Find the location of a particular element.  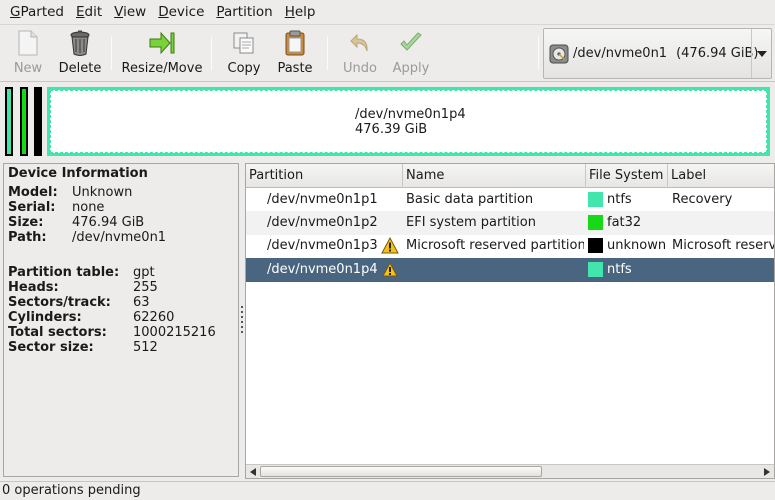

device-selector-size: (476.94 GiB) is located at coordinates (717, 53).